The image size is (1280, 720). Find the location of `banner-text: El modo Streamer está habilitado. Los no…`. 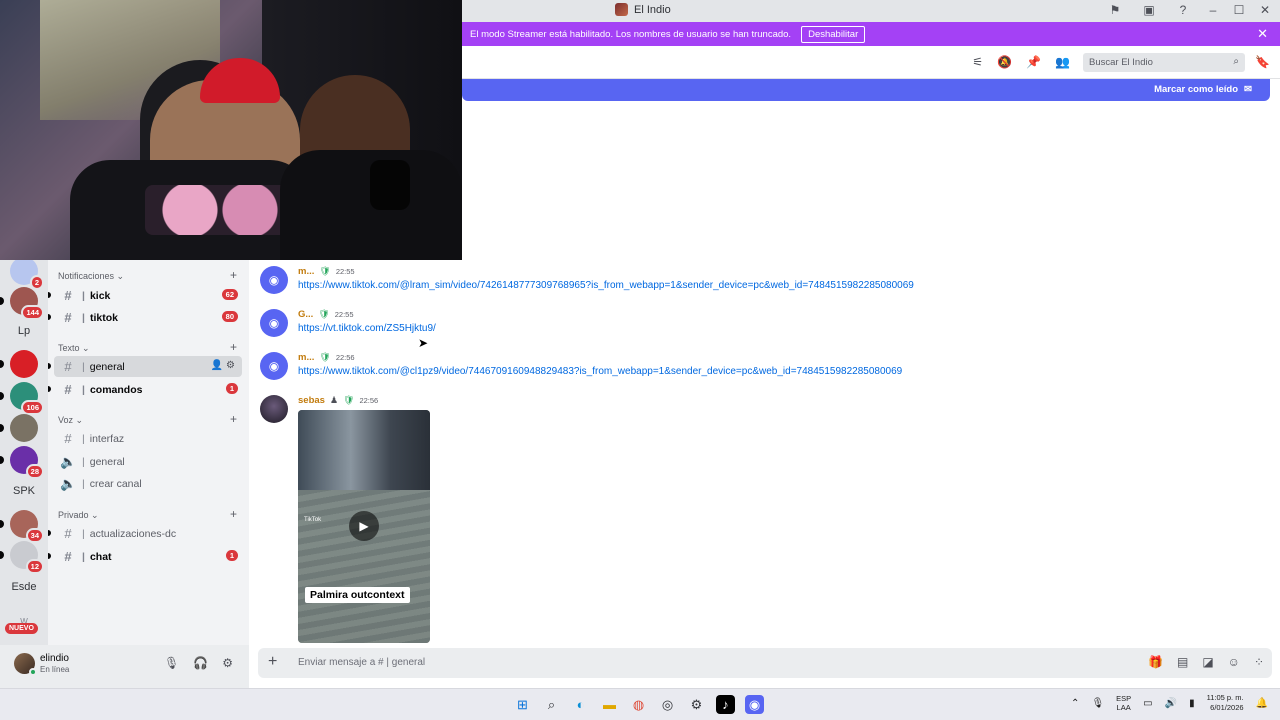

banner-text: El modo Streamer está habilitado. Los no… is located at coordinates (631, 34).